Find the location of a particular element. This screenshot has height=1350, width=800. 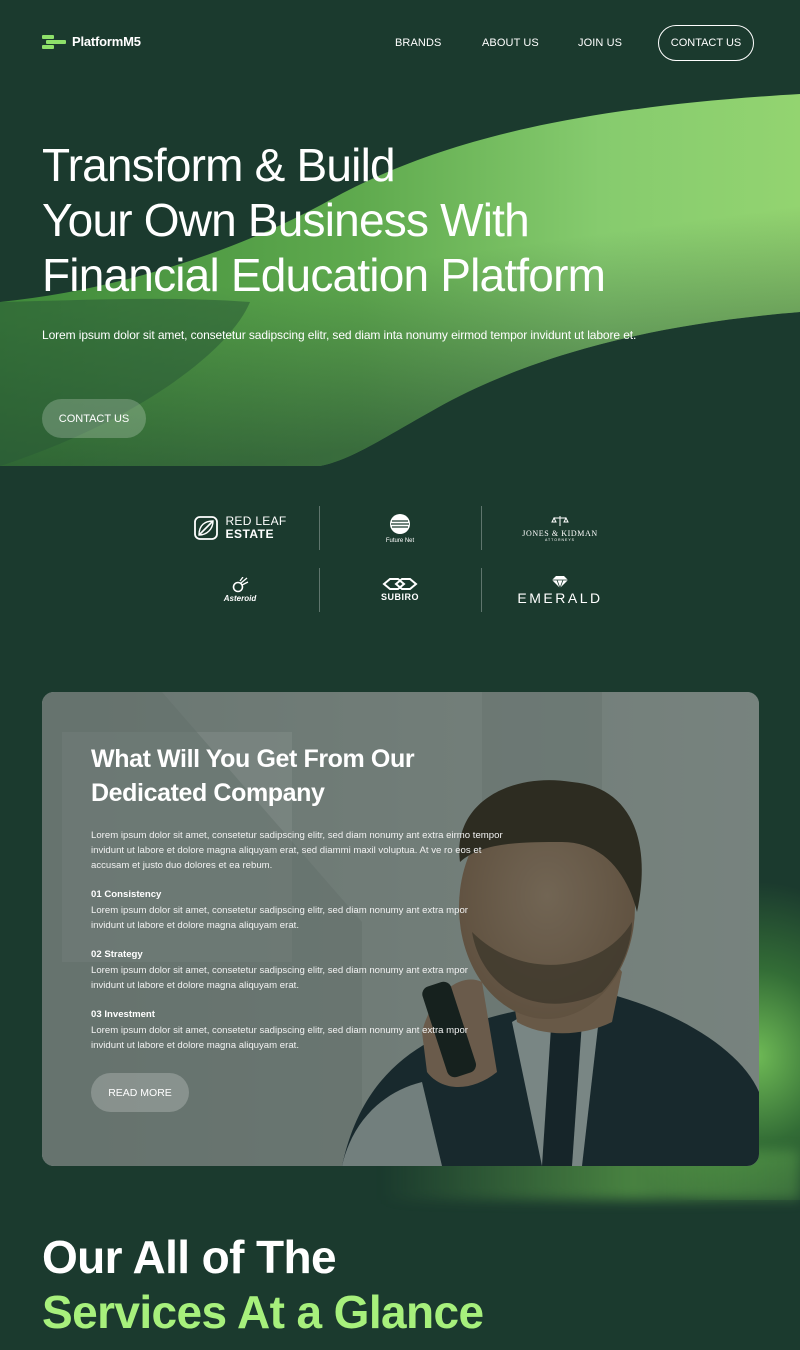

logo: PlatformM5 is located at coordinates (91, 41).